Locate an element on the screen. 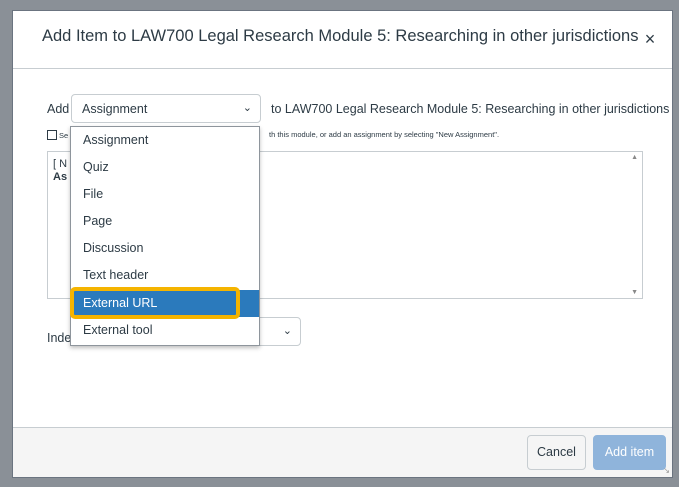  close-icon: × is located at coordinates (650, 39).